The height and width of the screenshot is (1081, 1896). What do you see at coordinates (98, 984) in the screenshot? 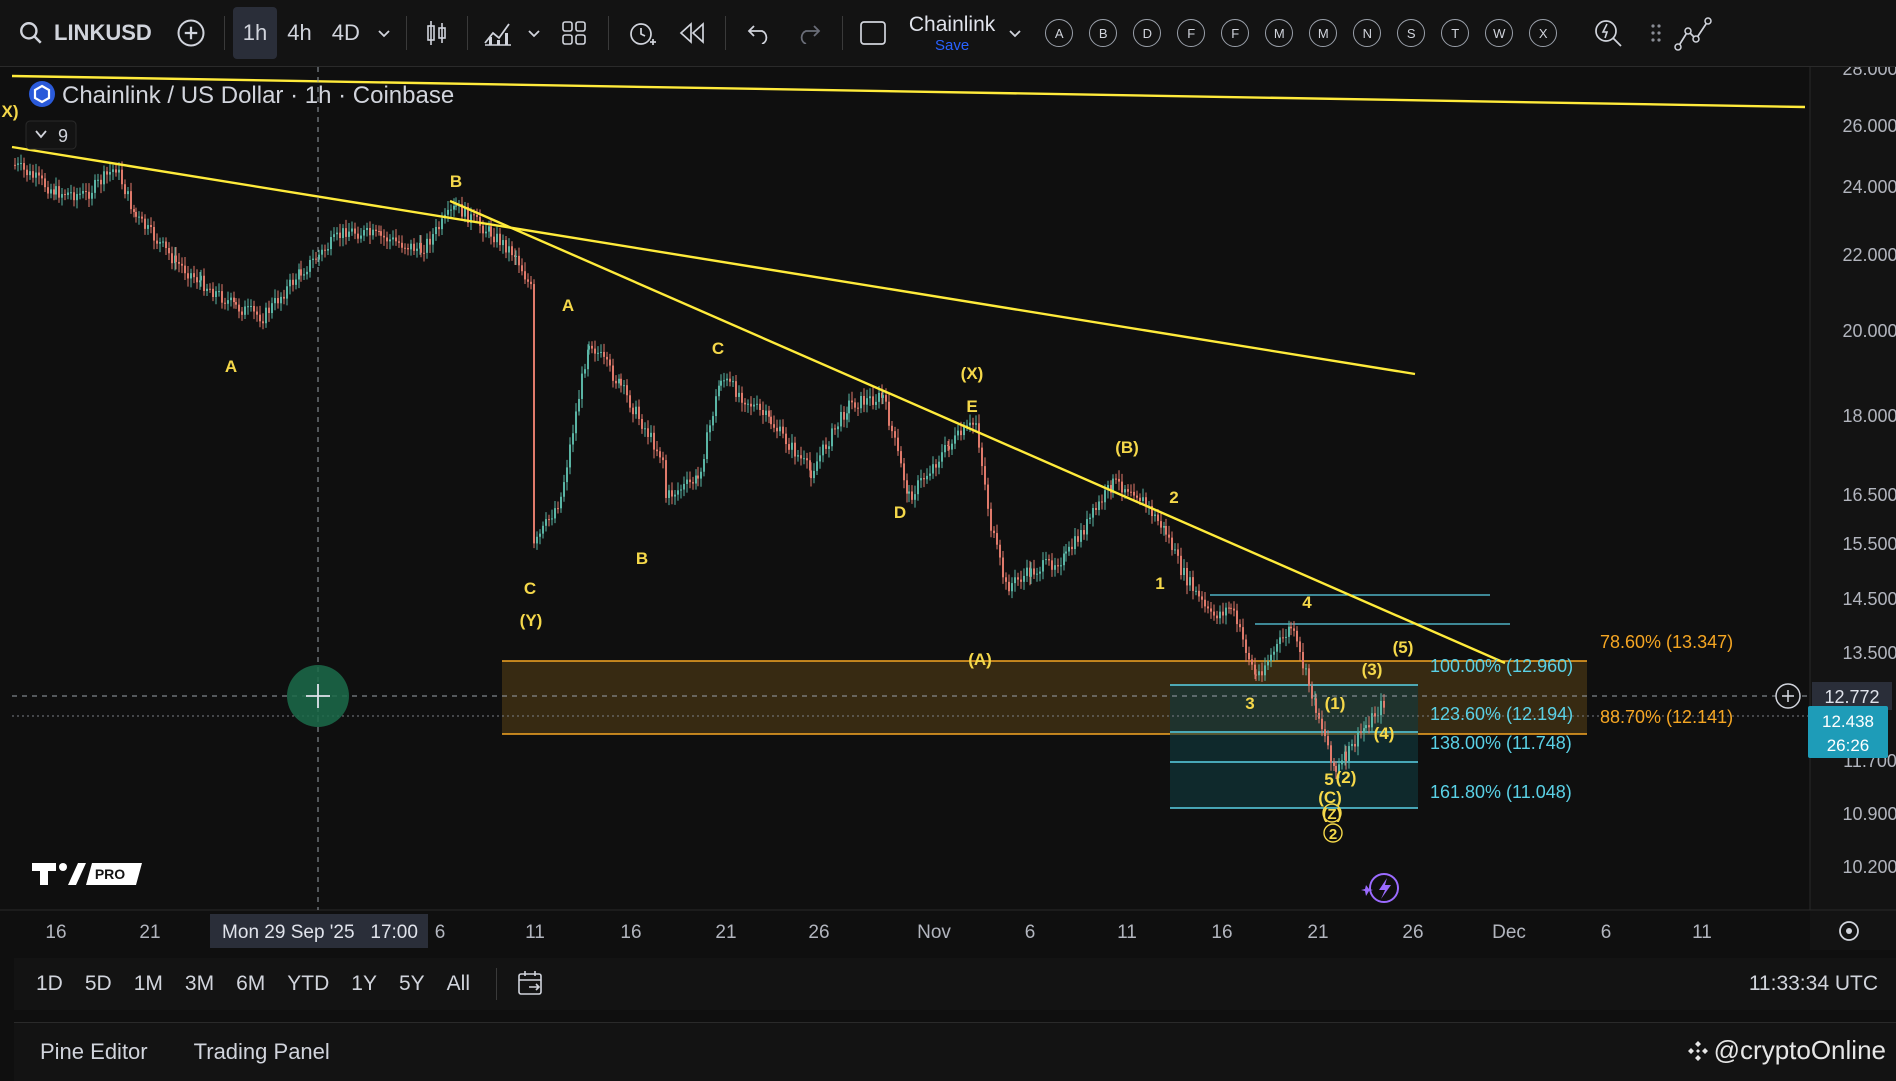
I see `range-5d: 5D` at bounding box center [98, 984].